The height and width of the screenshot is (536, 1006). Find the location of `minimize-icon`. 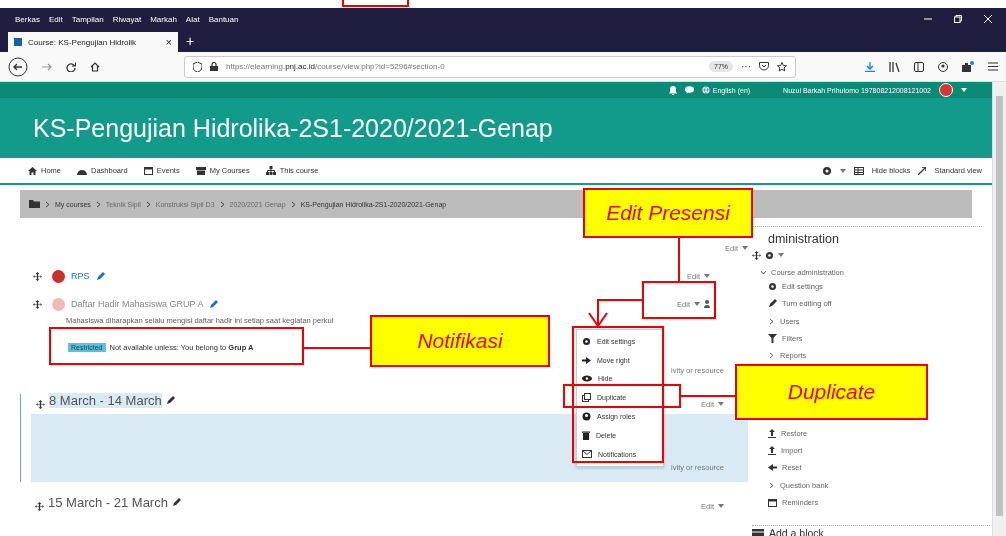

minimize-icon is located at coordinates (928, 19).